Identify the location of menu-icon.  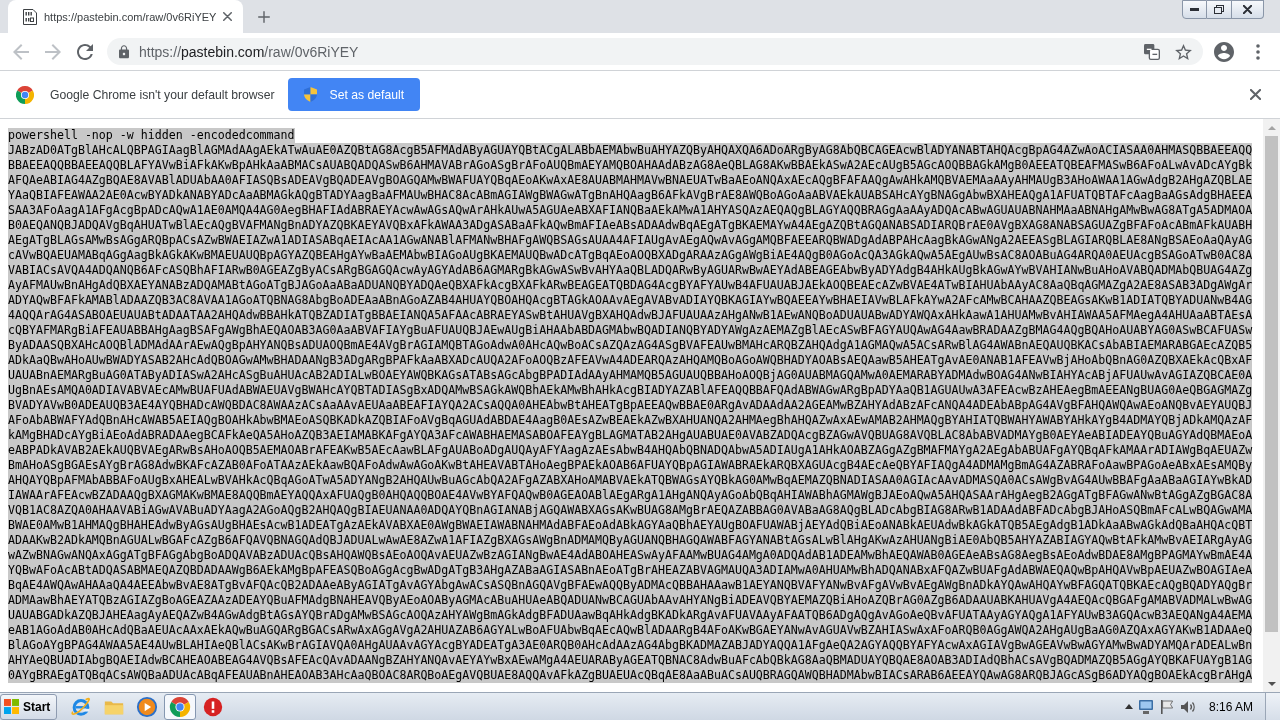
(1258, 51).